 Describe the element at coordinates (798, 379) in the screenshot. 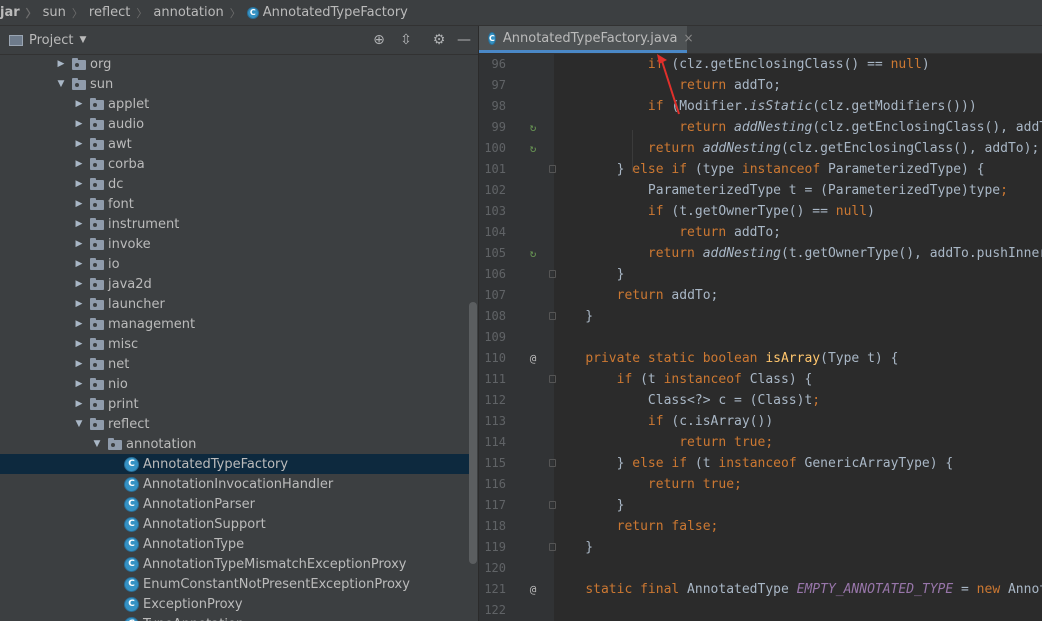

I see `code-line: if (t instanceof Class) {` at that location.